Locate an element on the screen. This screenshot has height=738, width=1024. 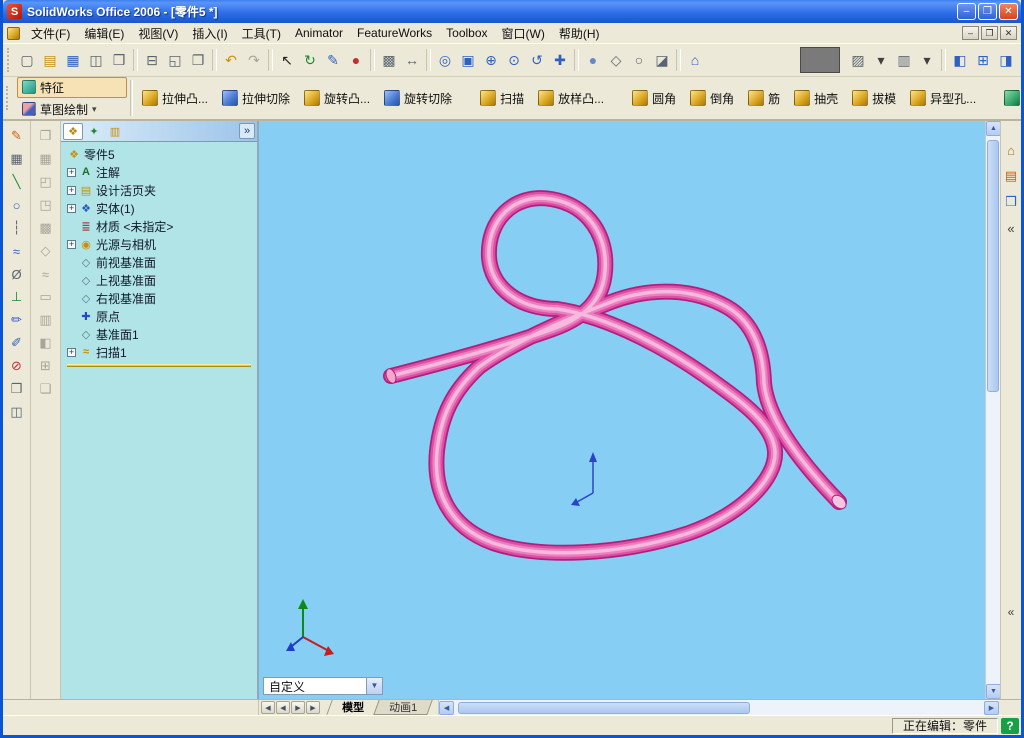
sketch-icon: ✎ is located at coordinates (333, 60).